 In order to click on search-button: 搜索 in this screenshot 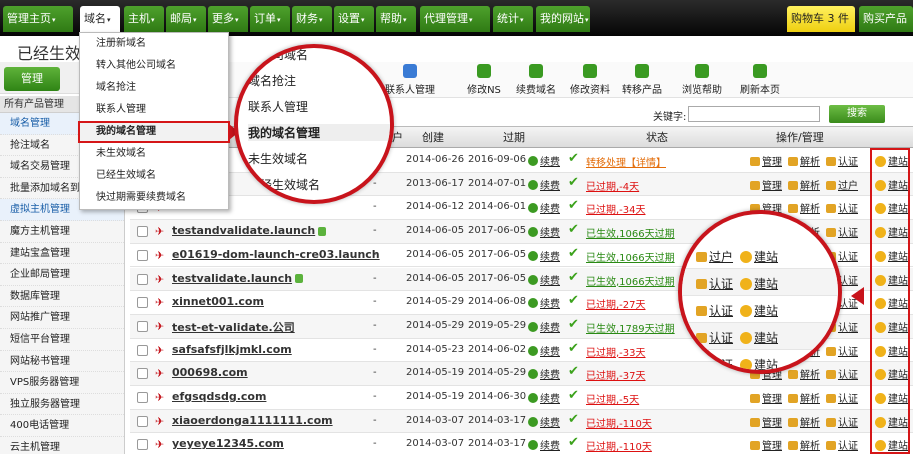, I will do `click(857, 114)`.